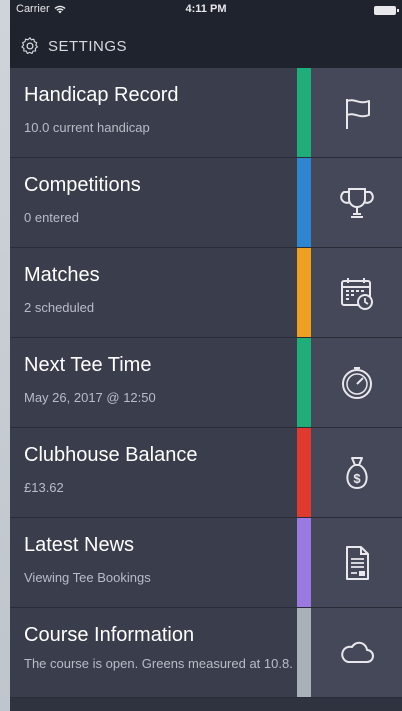  Describe the element at coordinates (44, 487) in the screenshot. I see `row-subtitle: £13.62` at that location.